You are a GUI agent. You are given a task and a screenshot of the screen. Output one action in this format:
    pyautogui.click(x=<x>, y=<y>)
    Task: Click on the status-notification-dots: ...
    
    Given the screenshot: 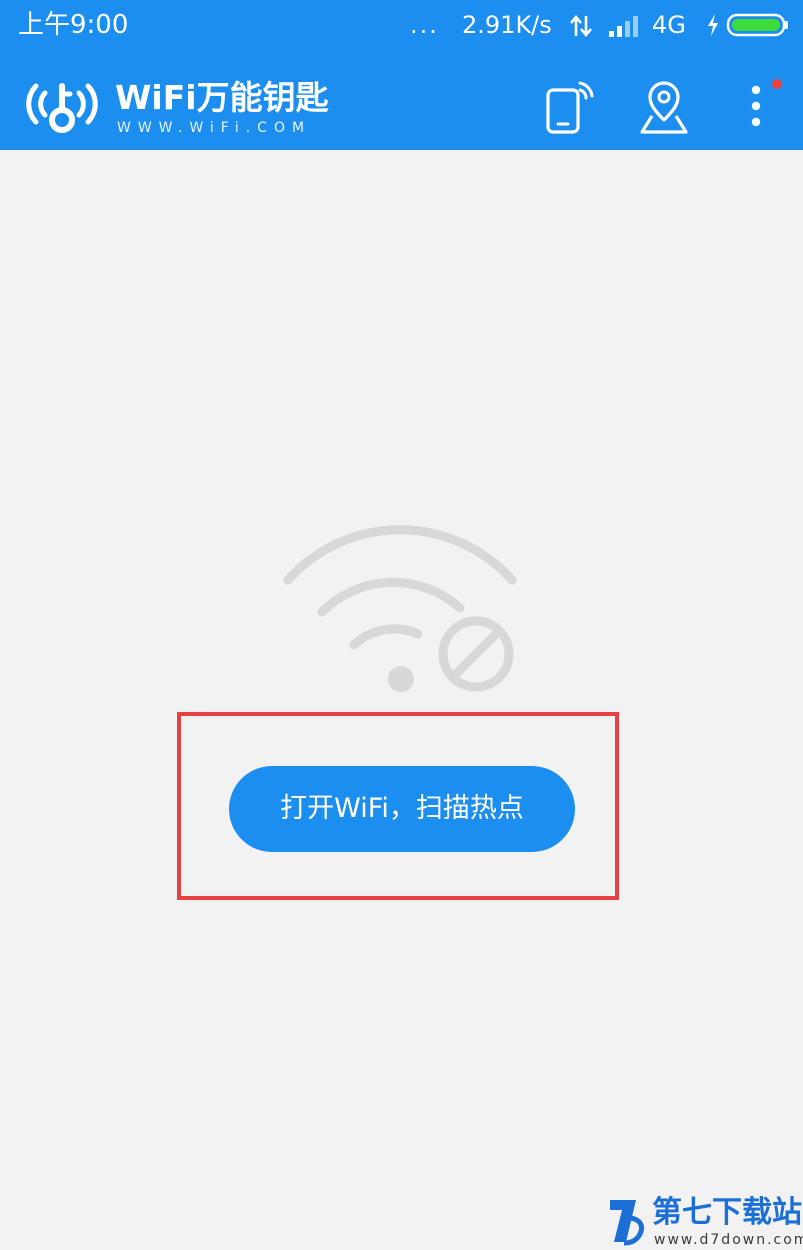 What is the action you would take?
    pyautogui.click(x=424, y=25)
    